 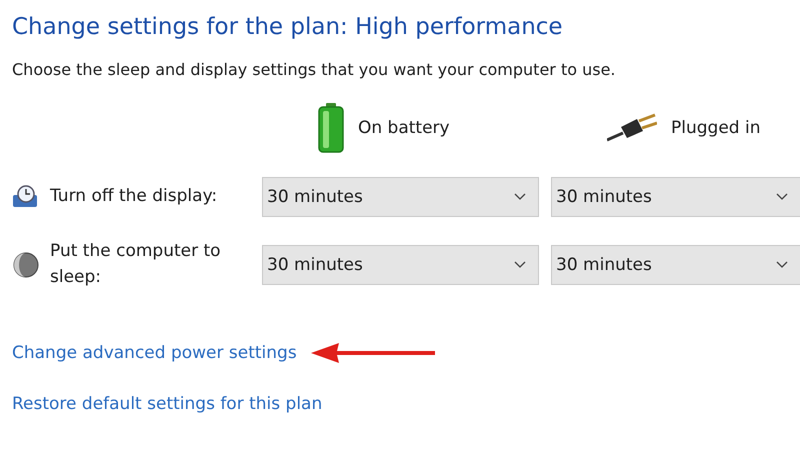 What do you see at coordinates (26, 264) in the screenshot?
I see `moon-icon` at bounding box center [26, 264].